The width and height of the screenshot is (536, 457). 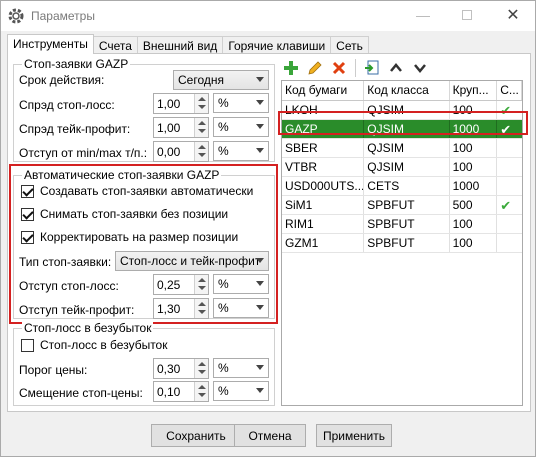 I want to click on tab-appearance: Внешний вид, so click(x=180, y=45).